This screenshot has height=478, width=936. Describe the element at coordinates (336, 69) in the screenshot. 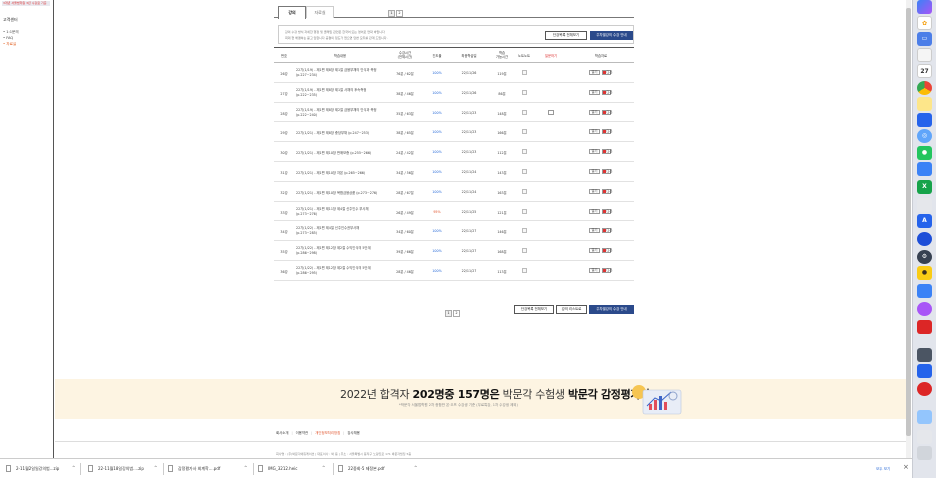

I see `lecture-title: 22기(1/19) - 제1편 제8장 제1절 금융부채의 인식과 측정` at that location.